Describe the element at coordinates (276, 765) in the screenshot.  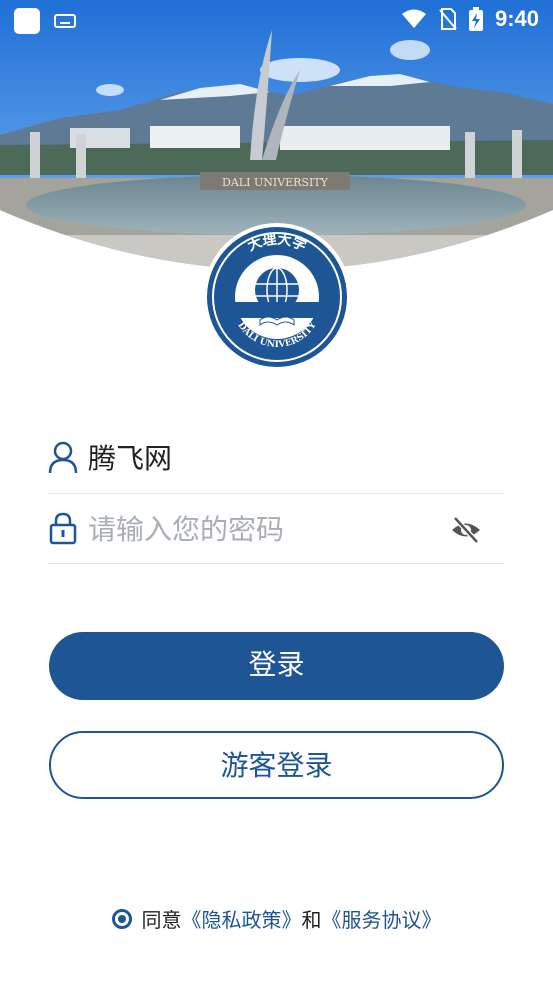
I see `guest-login-button: 游客登录` at that location.